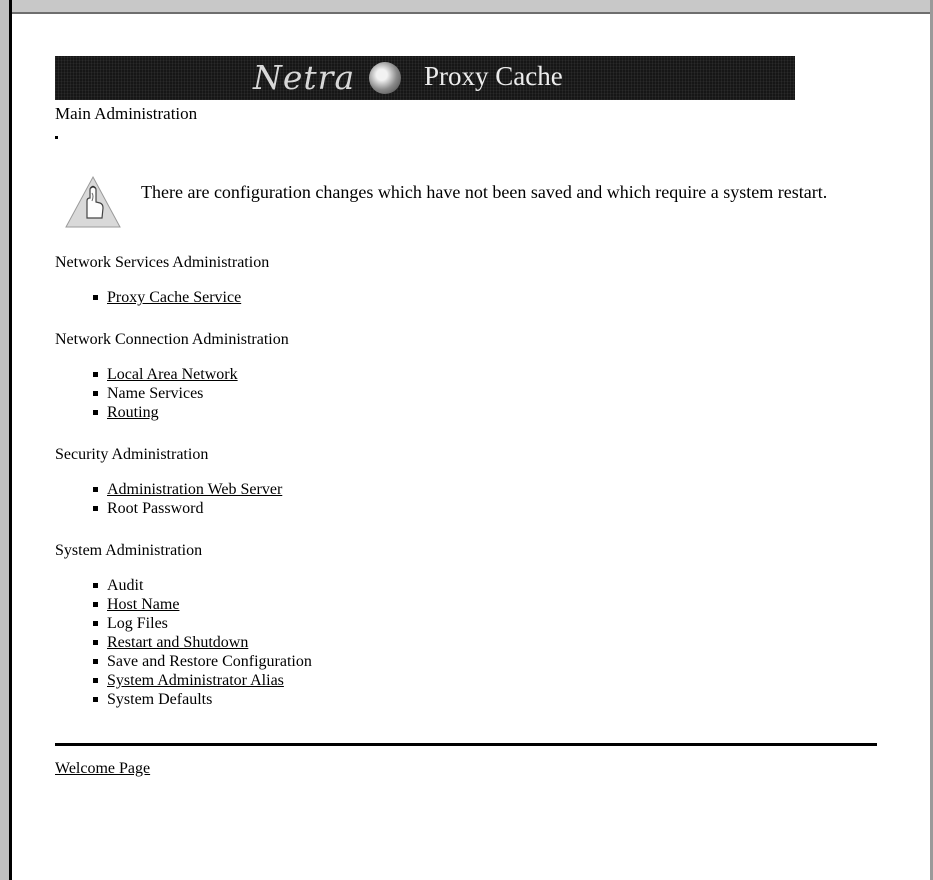  What do you see at coordinates (155, 393) in the screenshot?
I see `admin-item-label: Name Services` at bounding box center [155, 393].